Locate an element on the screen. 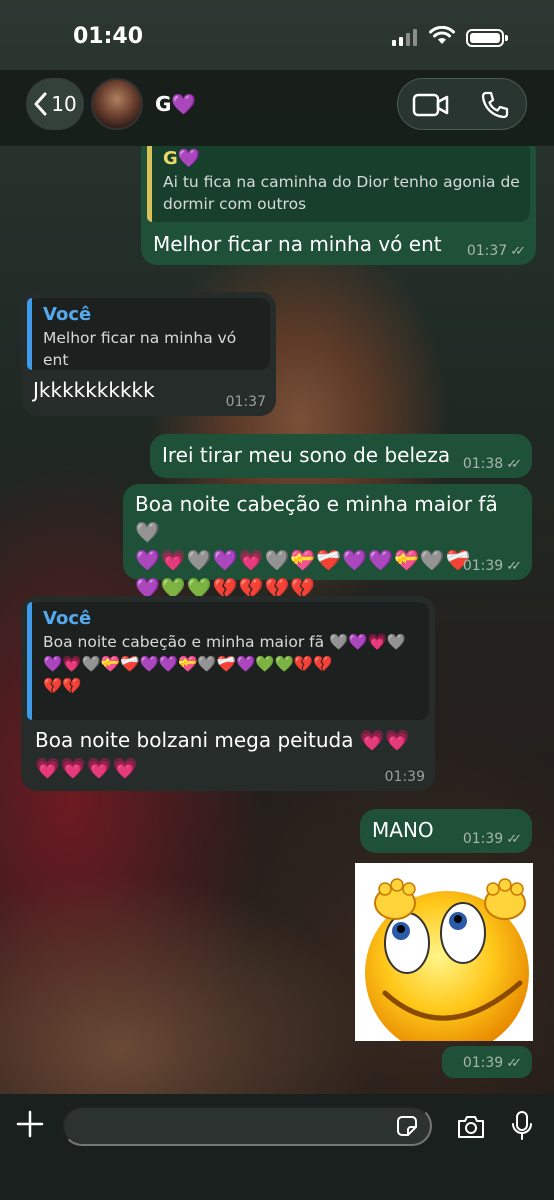  message-bubble-outgoing: Irei tirar meu sono de beleza 01:38 ✓✓ is located at coordinates (341, 456).